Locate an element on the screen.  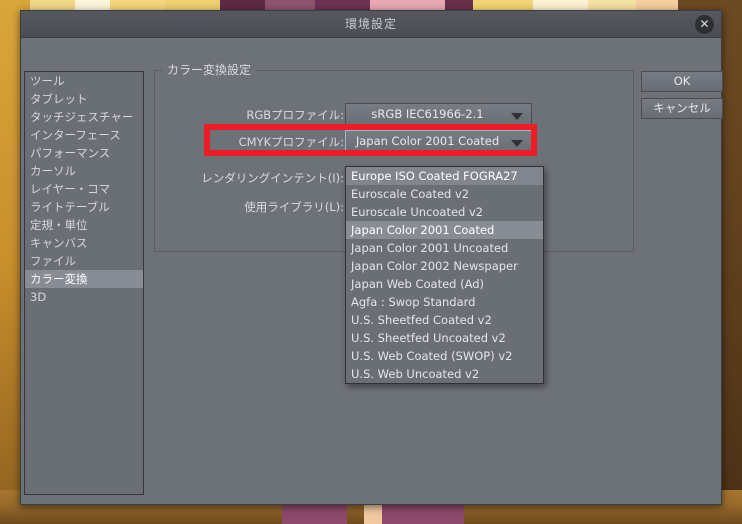
rgb-profile-value: sRGB IEC61966-2.1 is located at coordinates (427, 114).